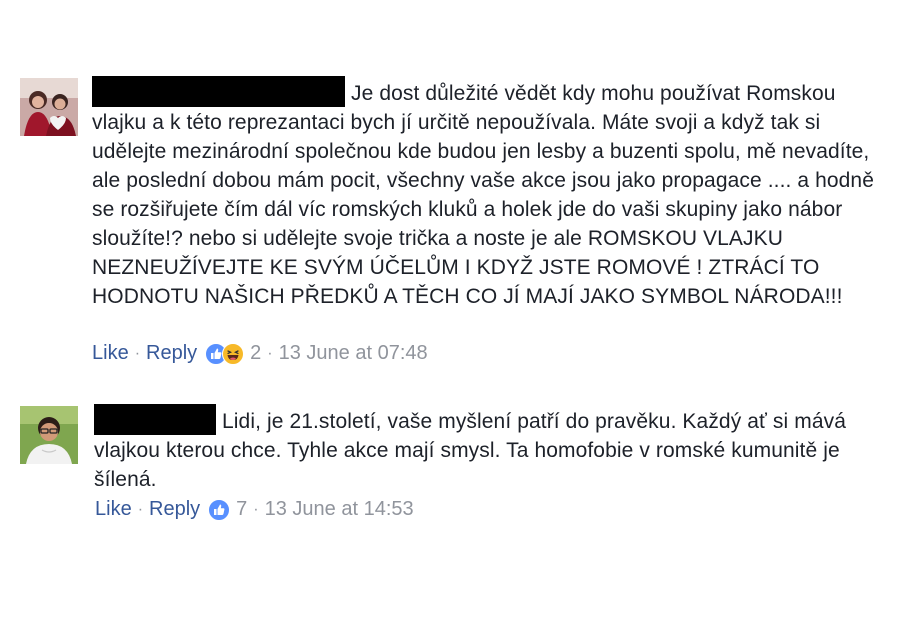 The height and width of the screenshot is (636, 900). Describe the element at coordinates (339, 509) in the screenshot. I see `timestamp: 13 June at 14:53` at that location.